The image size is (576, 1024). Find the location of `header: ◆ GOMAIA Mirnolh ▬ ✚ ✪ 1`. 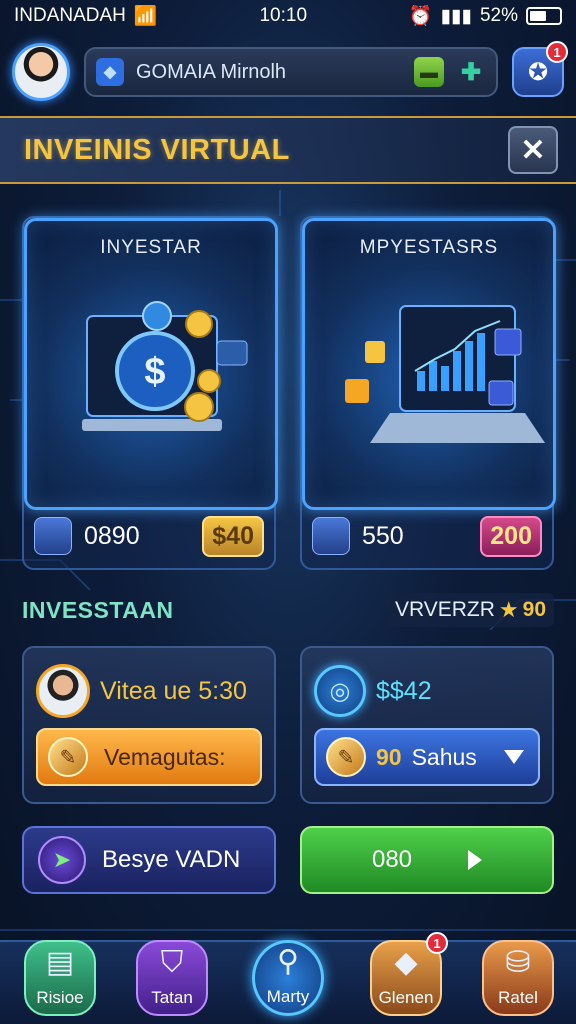

header: ◆ GOMAIA Mirnolh ▬ ✚ ✪ 1 is located at coordinates (290, 72).